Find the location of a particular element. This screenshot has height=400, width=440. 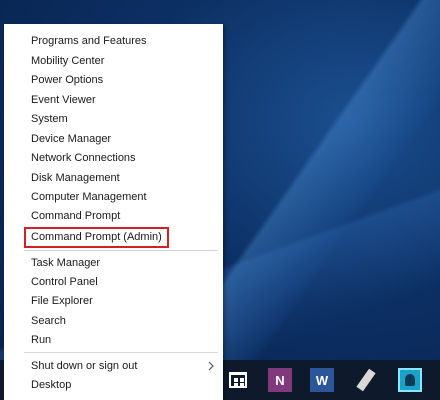

menu-item-file-explorer: File Explorer is located at coordinates (113, 301).